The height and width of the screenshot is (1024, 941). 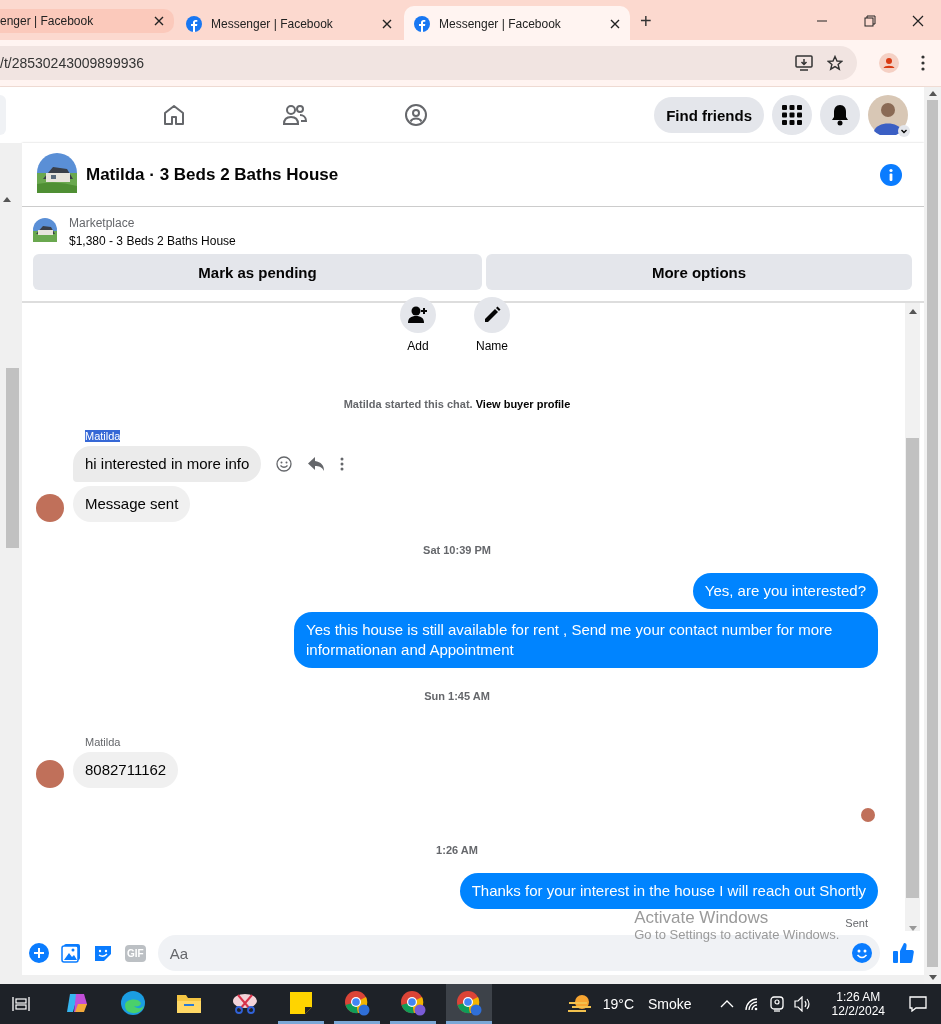 I want to click on photo-icon, so click(x=71, y=953).